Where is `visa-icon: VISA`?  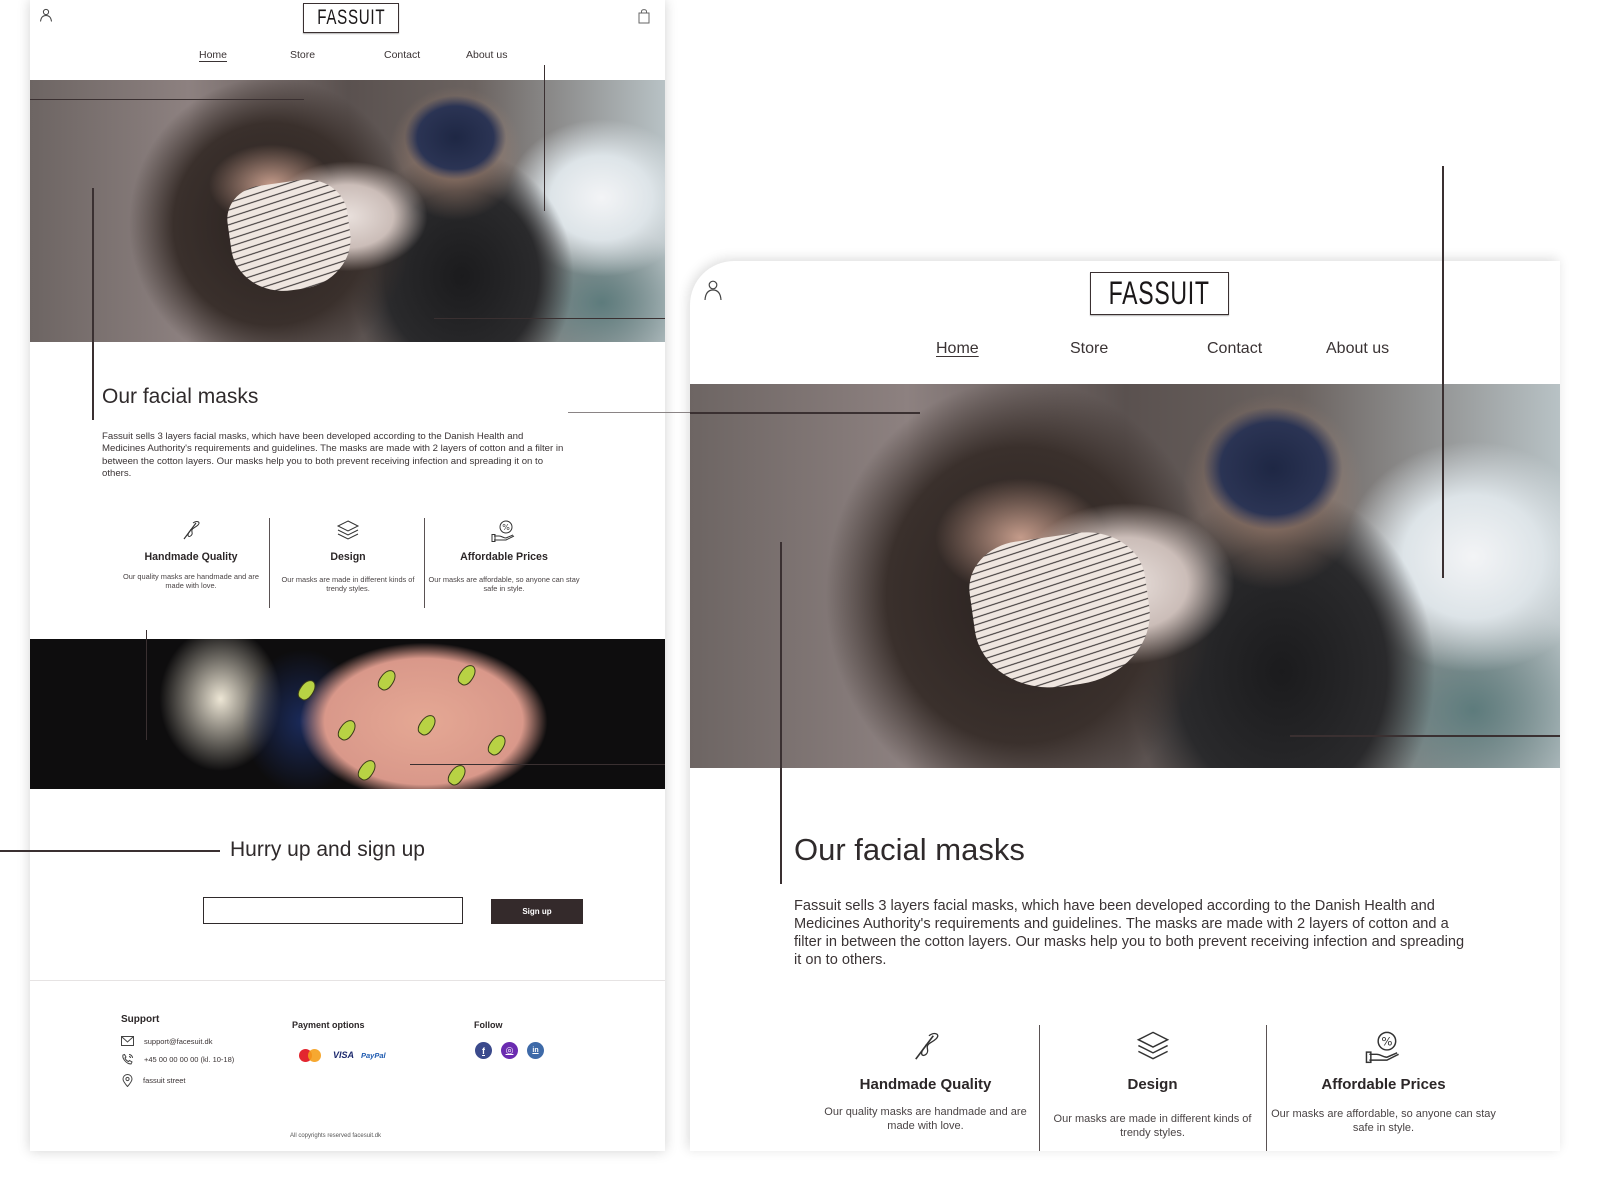
visa-icon: VISA is located at coordinates (344, 1055).